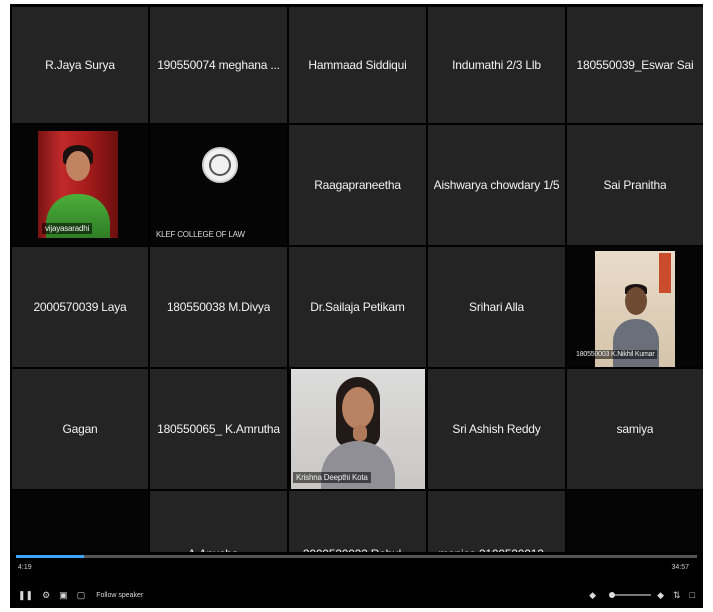 The height and width of the screenshot is (612, 713). Describe the element at coordinates (356, 556) in the screenshot. I see `seek-bar` at that location.